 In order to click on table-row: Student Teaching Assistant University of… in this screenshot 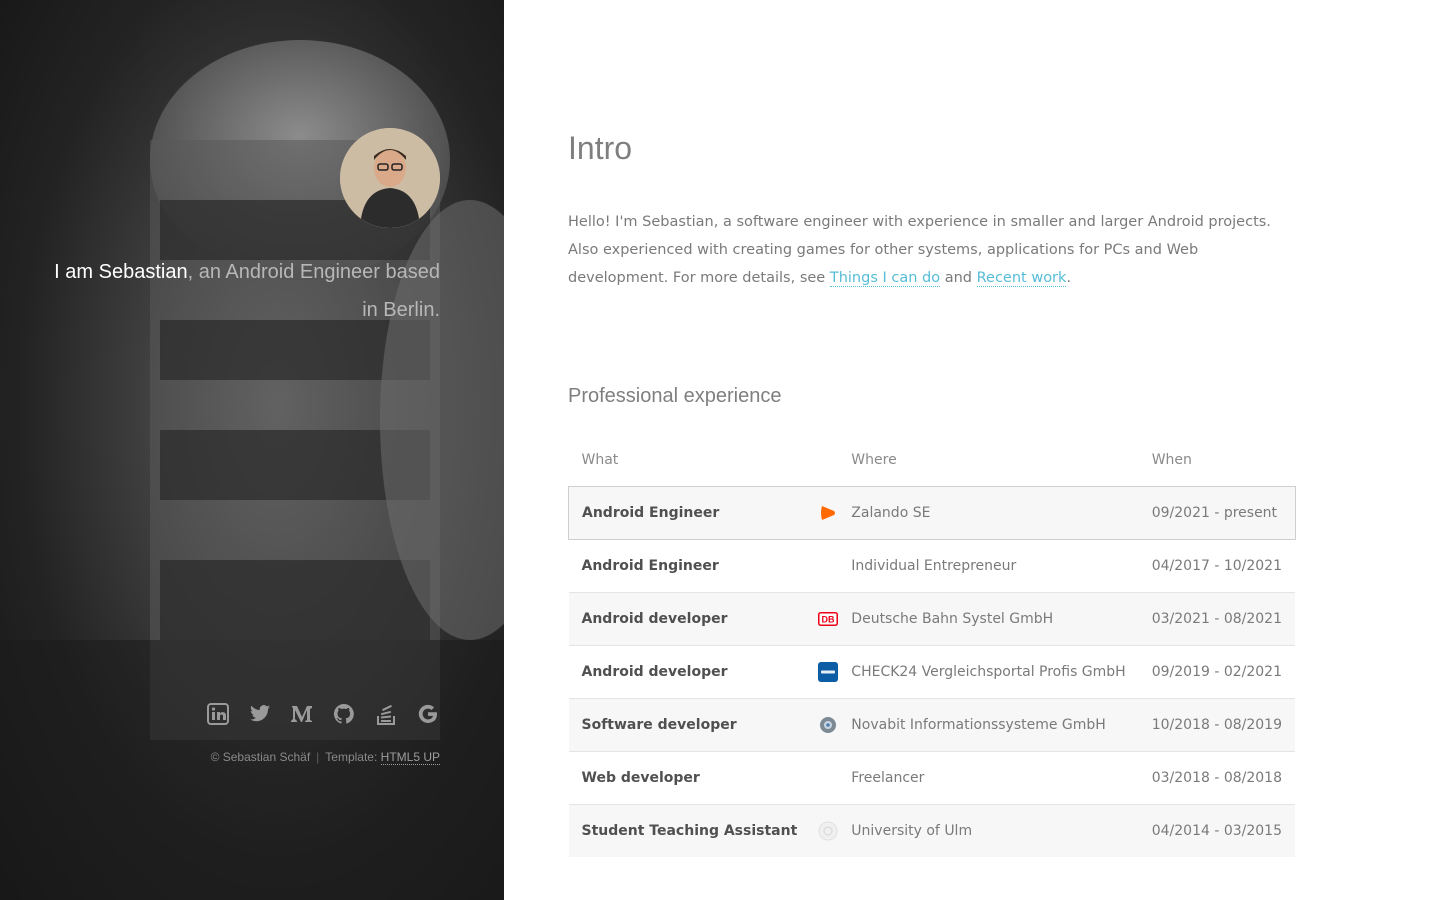, I will do `click(931, 830)`.